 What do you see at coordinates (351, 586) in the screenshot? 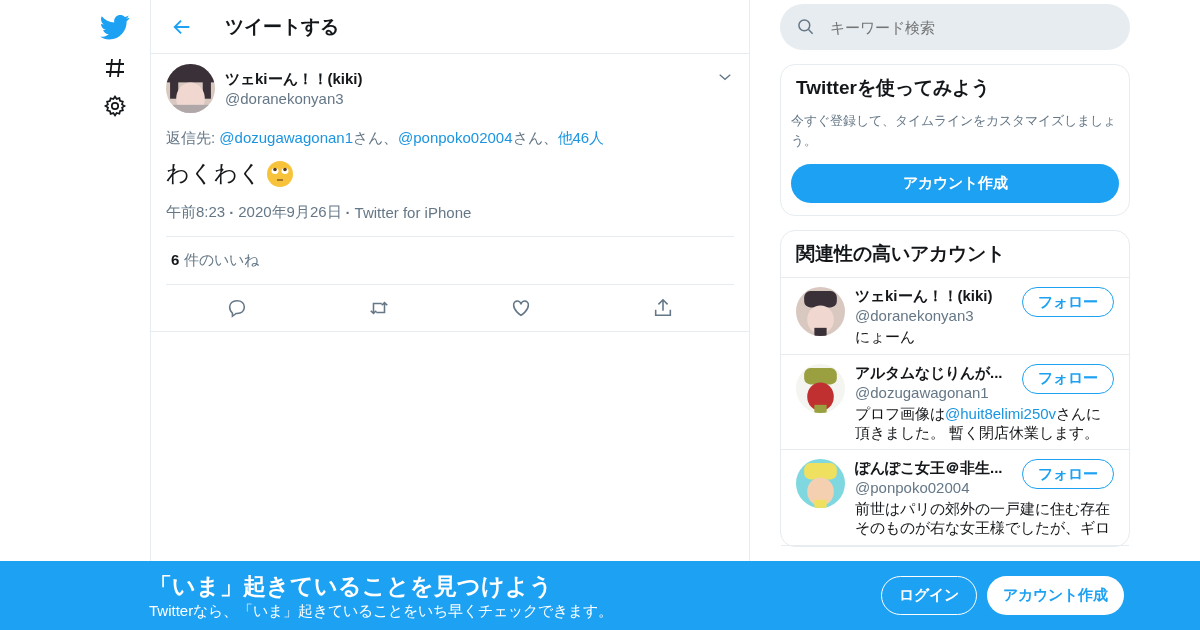
I see `banner-title: 「いま」起きていることを見つけよう` at bounding box center [351, 586].